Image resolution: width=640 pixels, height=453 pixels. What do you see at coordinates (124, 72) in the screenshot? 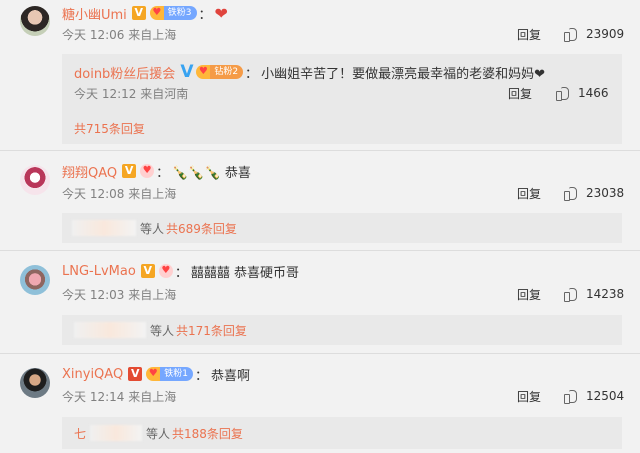
I see `reply-user-name: doinb粉丝后援会` at bounding box center [124, 72].